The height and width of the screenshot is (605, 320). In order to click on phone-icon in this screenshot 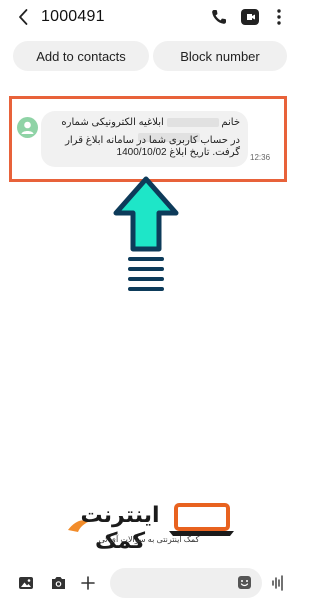, I will do `click(219, 17)`.